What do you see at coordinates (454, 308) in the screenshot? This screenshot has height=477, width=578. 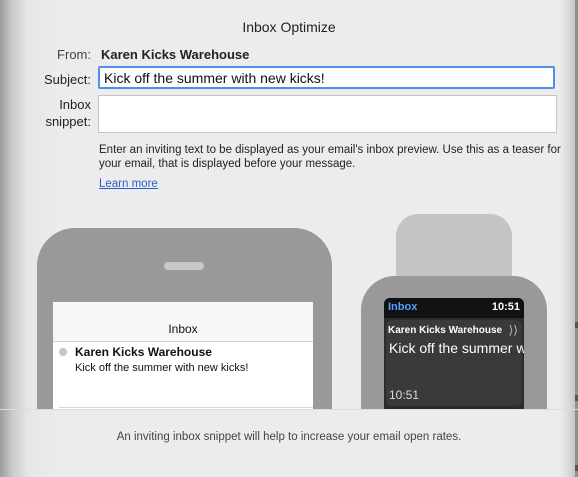 I see `watch-status-bar: Inbox 10:51` at bounding box center [454, 308].